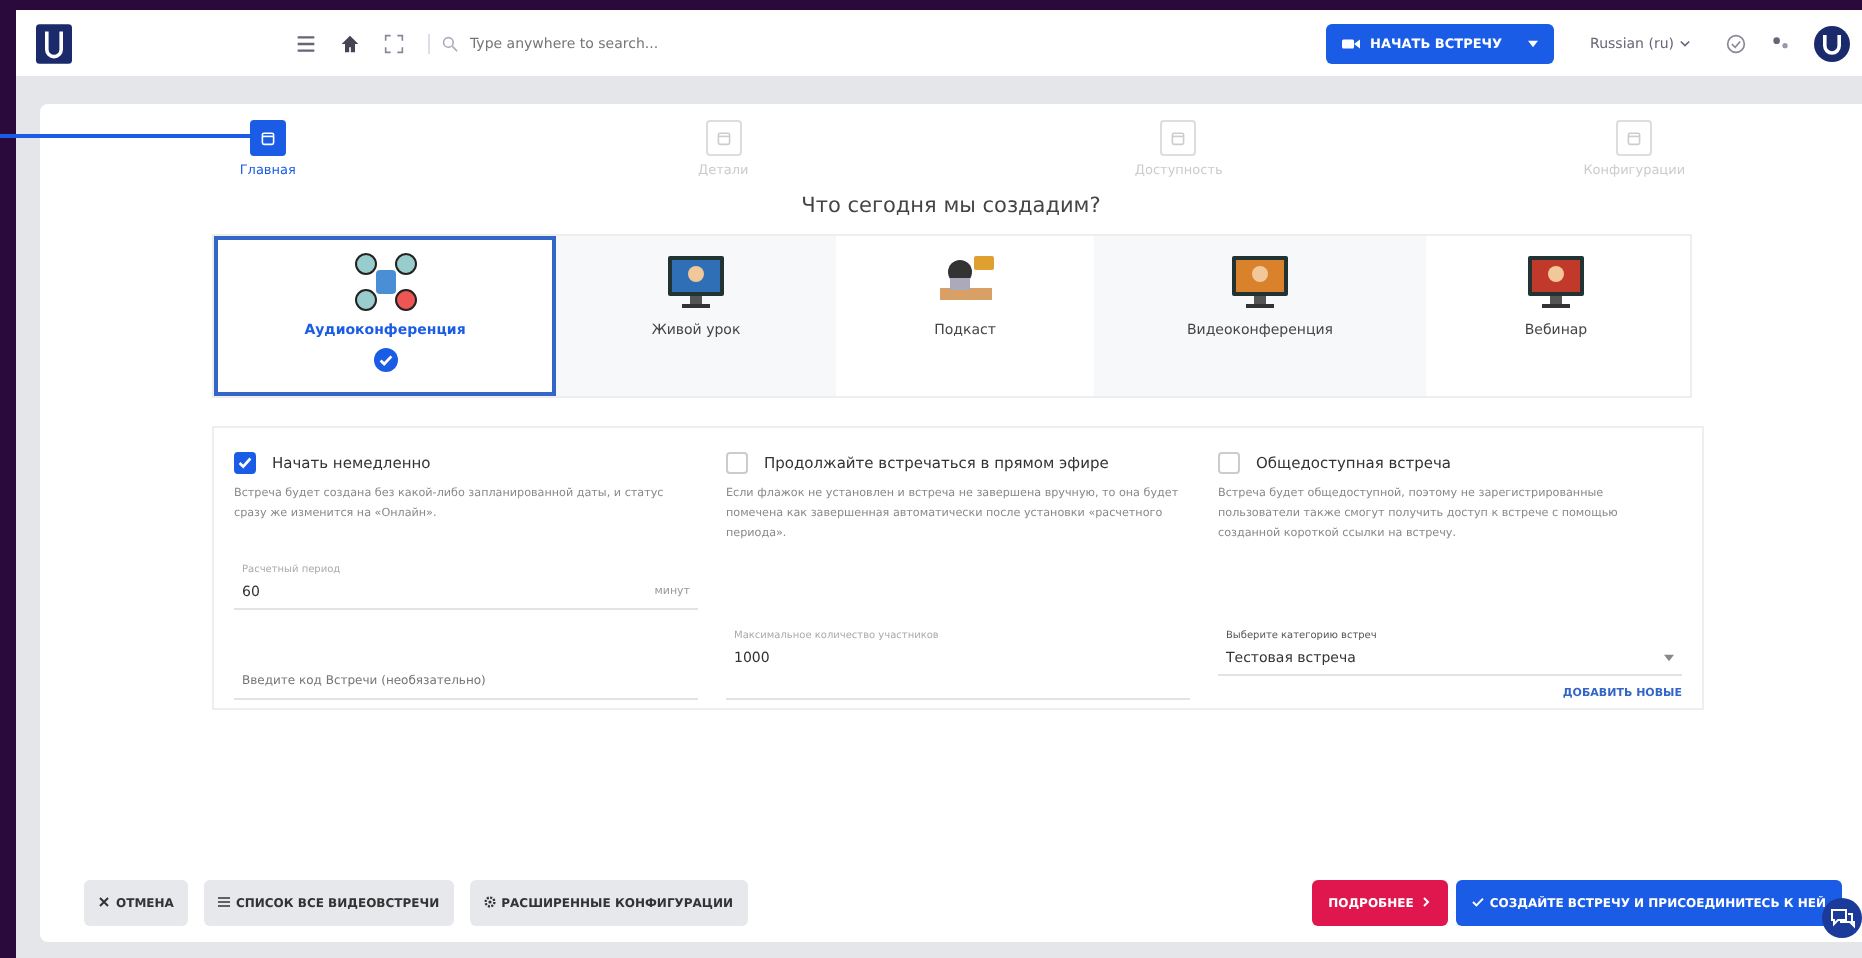 The width and height of the screenshot is (1862, 958). I want to click on logo-icon, so click(54, 43).